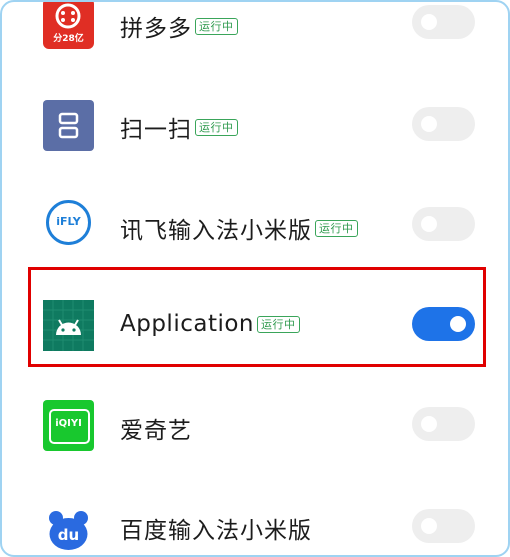 The height and width of the screenshot is (557, 510). I want to click on app-name: 扫一扫, so click(156, 130).